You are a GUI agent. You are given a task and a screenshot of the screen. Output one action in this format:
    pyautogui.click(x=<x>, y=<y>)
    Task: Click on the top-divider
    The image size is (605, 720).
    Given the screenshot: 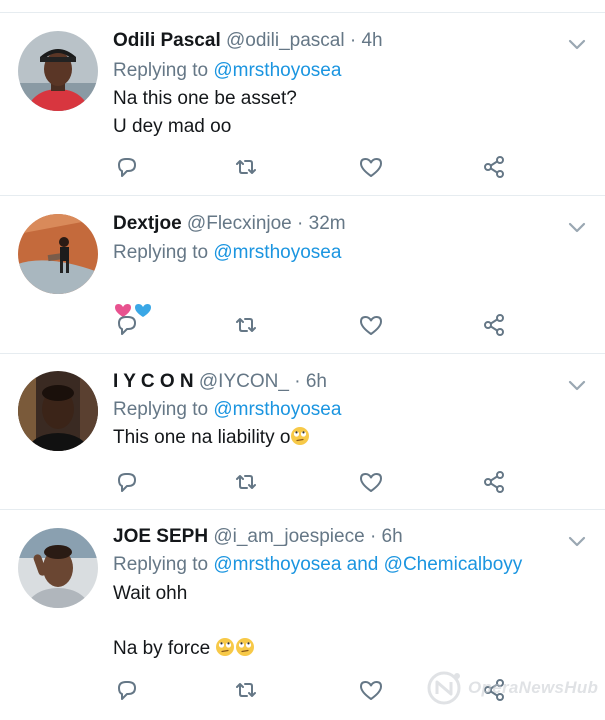 What is the action you would take?
    pyautogui.click(x=302, y=12)
    